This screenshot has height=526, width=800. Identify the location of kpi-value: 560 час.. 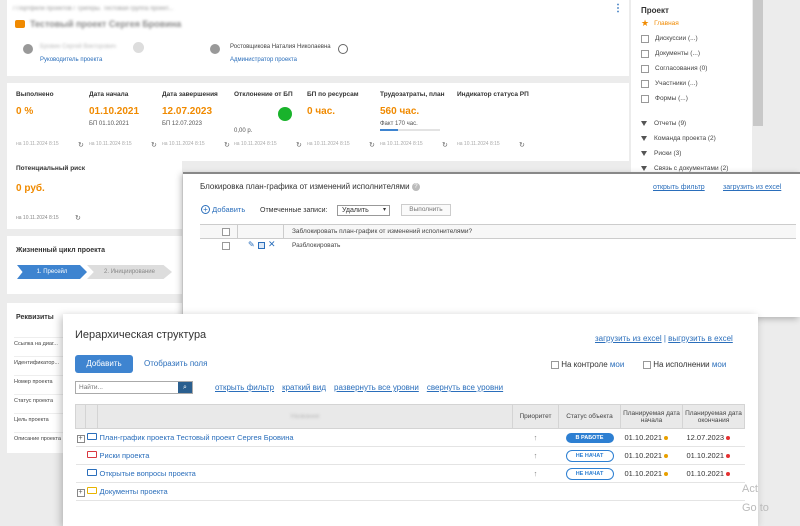
(400, 111).